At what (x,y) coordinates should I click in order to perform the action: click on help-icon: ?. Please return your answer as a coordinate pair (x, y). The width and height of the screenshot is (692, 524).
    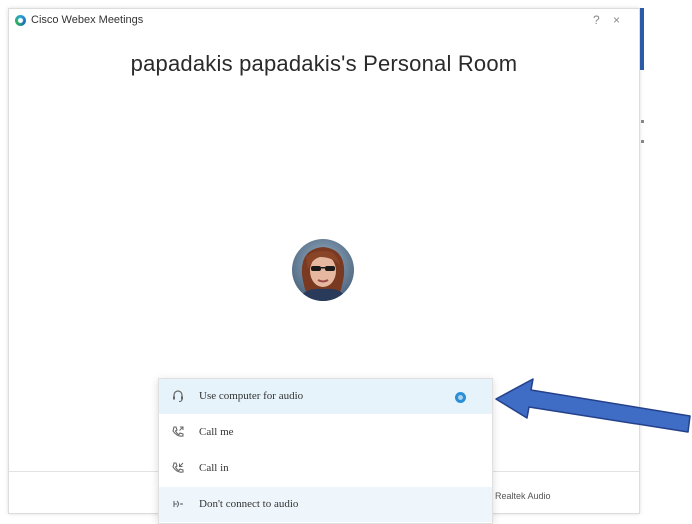
    Looking at the image, I should click on (596, 20).